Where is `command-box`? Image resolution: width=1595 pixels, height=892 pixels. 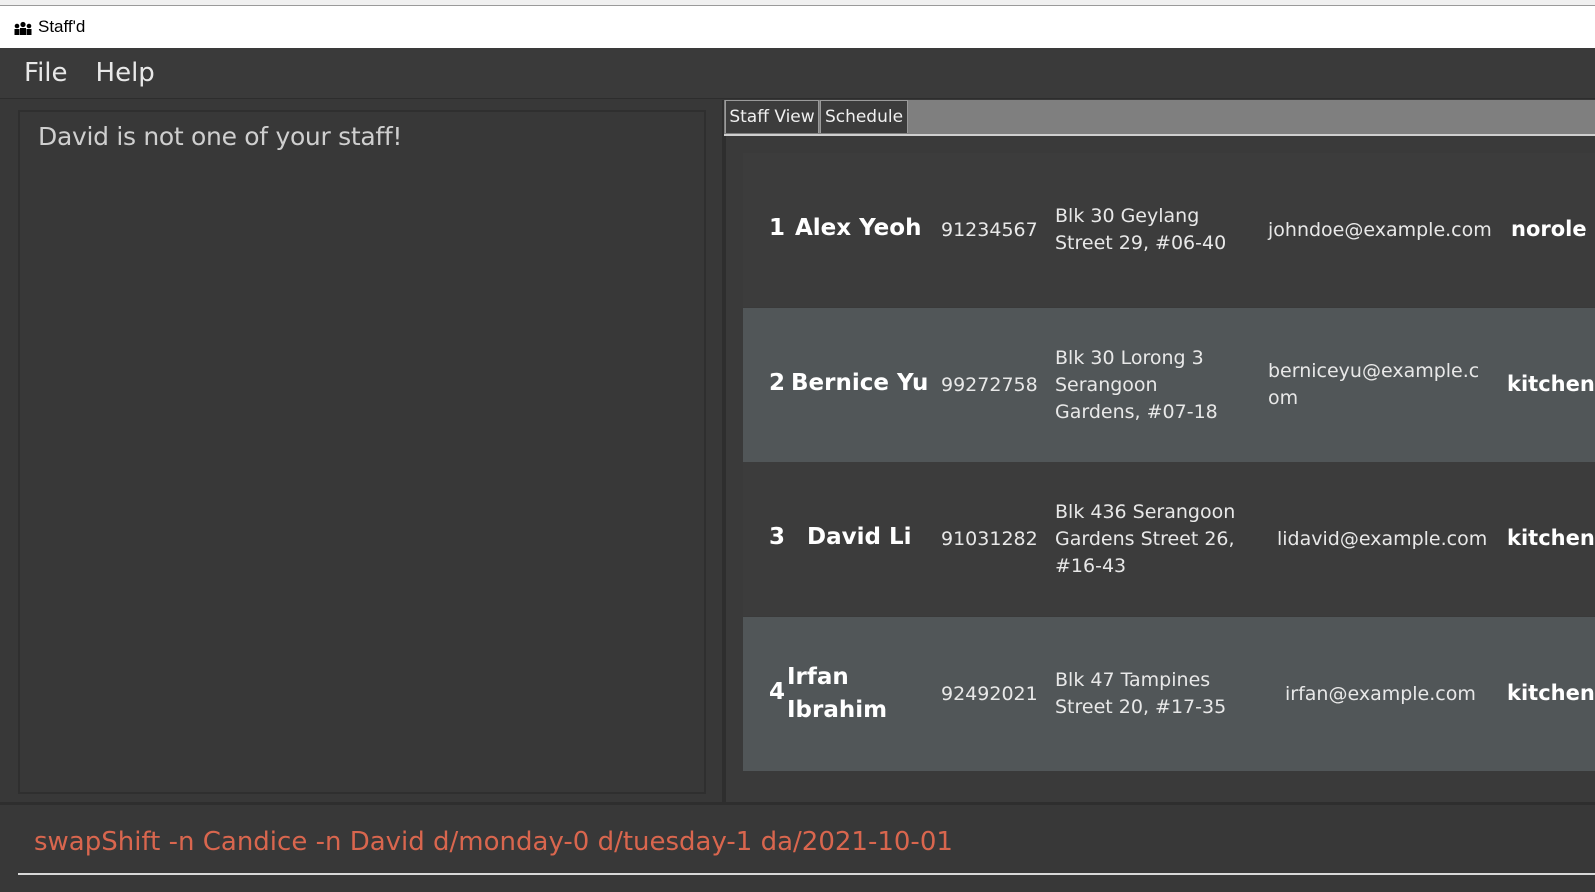
command-box is located at coordinates (797, 847).